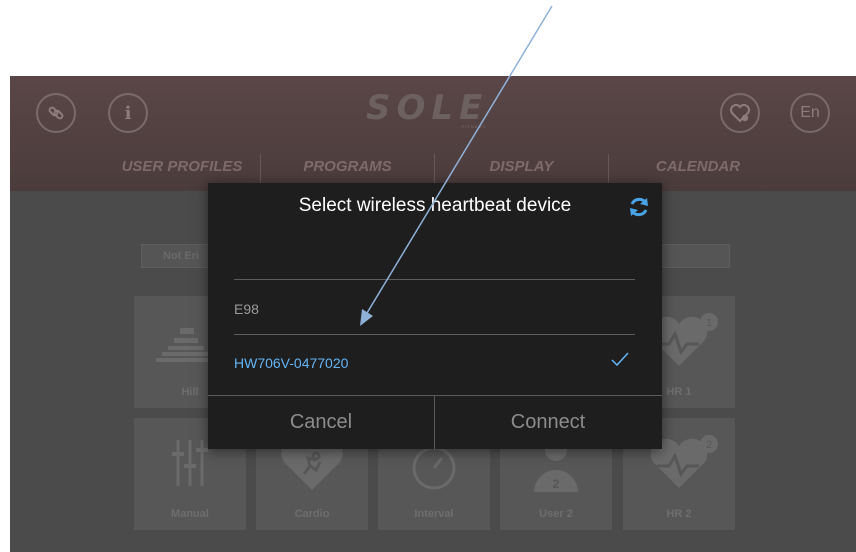 Image resolution: width=856 pixels, height=552 pixels. What do you see at coordinates (190, 514) in the screenshot?
I see `program-label: Manual` at bounding box center [190, 514].